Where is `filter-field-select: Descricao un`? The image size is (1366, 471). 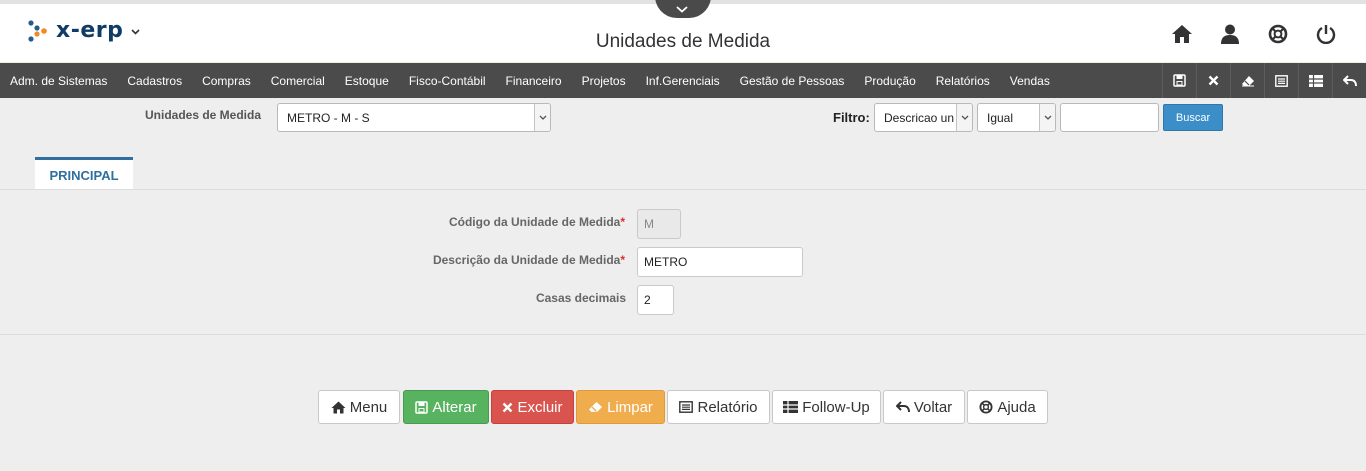 filter-field-select: Descricao un is located at coordinates (923, 117).